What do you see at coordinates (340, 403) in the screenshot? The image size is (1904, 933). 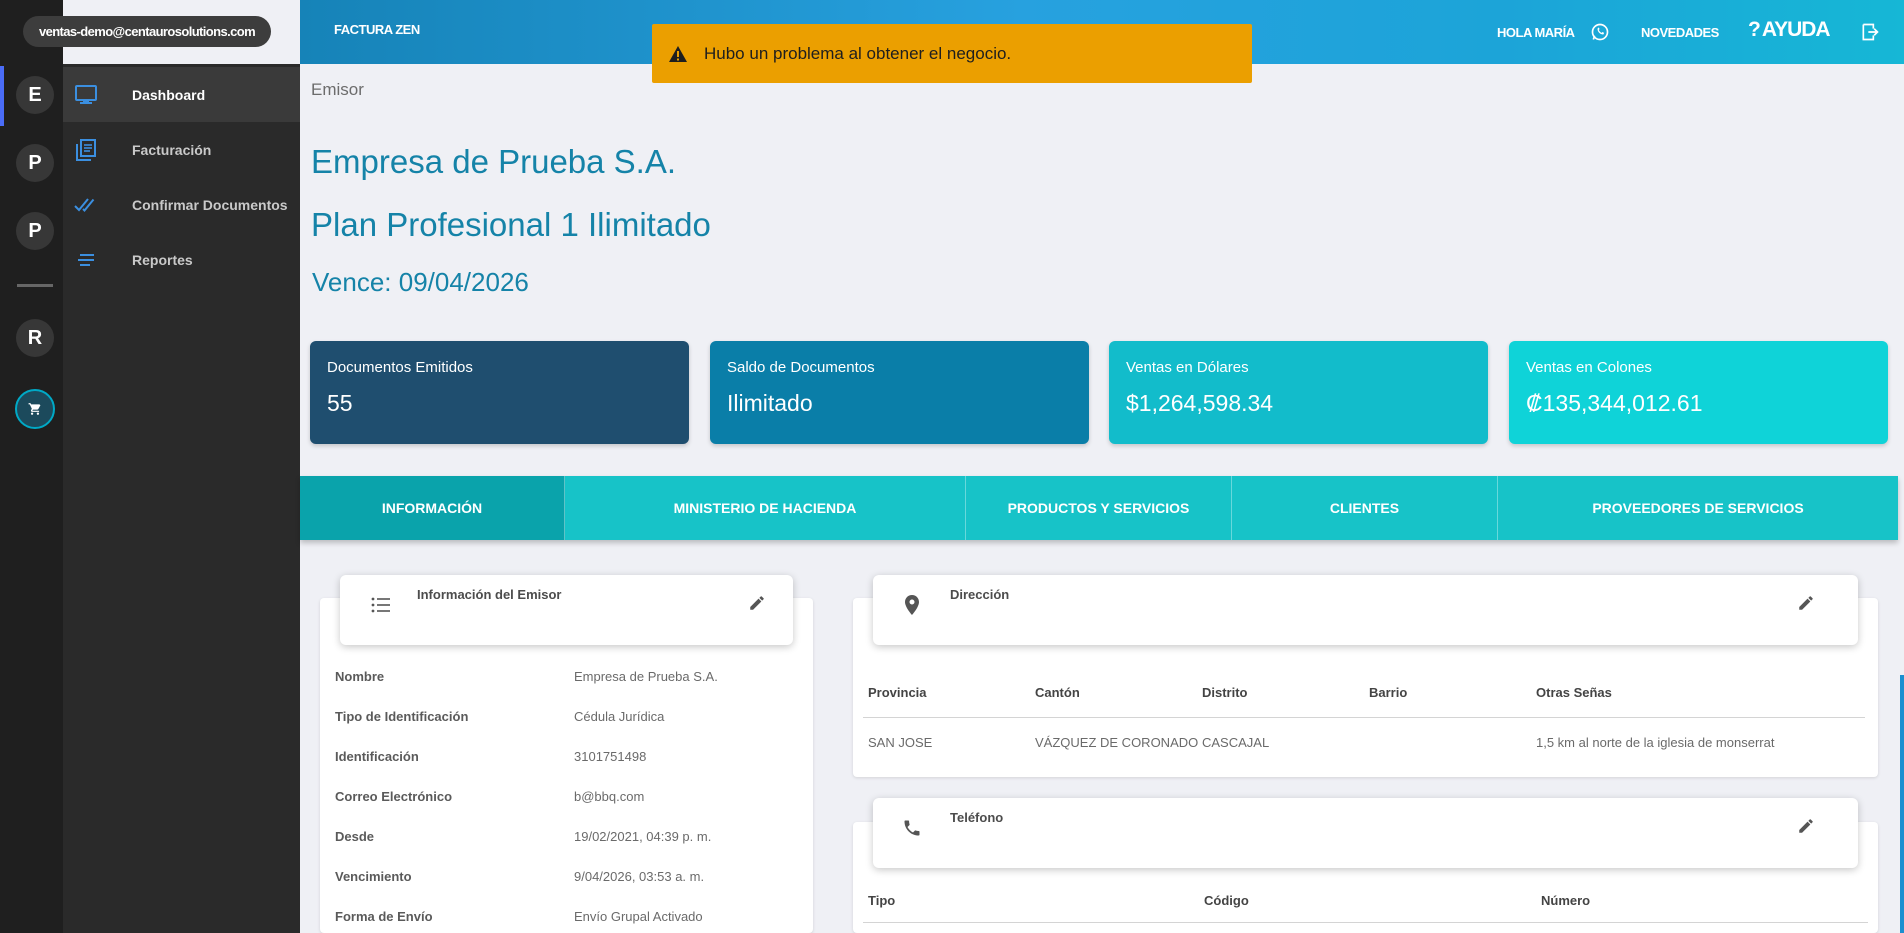 I see `stat-value: 55` at bounding box center [340, 403].